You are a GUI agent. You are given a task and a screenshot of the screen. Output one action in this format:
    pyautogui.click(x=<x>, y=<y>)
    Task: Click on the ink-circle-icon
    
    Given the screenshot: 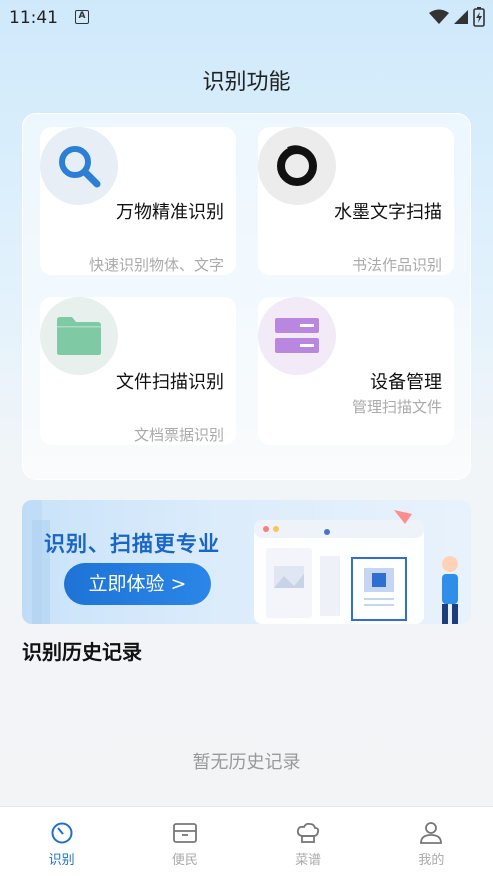 What is the action you would take?
    pyautogui.click(x=297, y=166)
    